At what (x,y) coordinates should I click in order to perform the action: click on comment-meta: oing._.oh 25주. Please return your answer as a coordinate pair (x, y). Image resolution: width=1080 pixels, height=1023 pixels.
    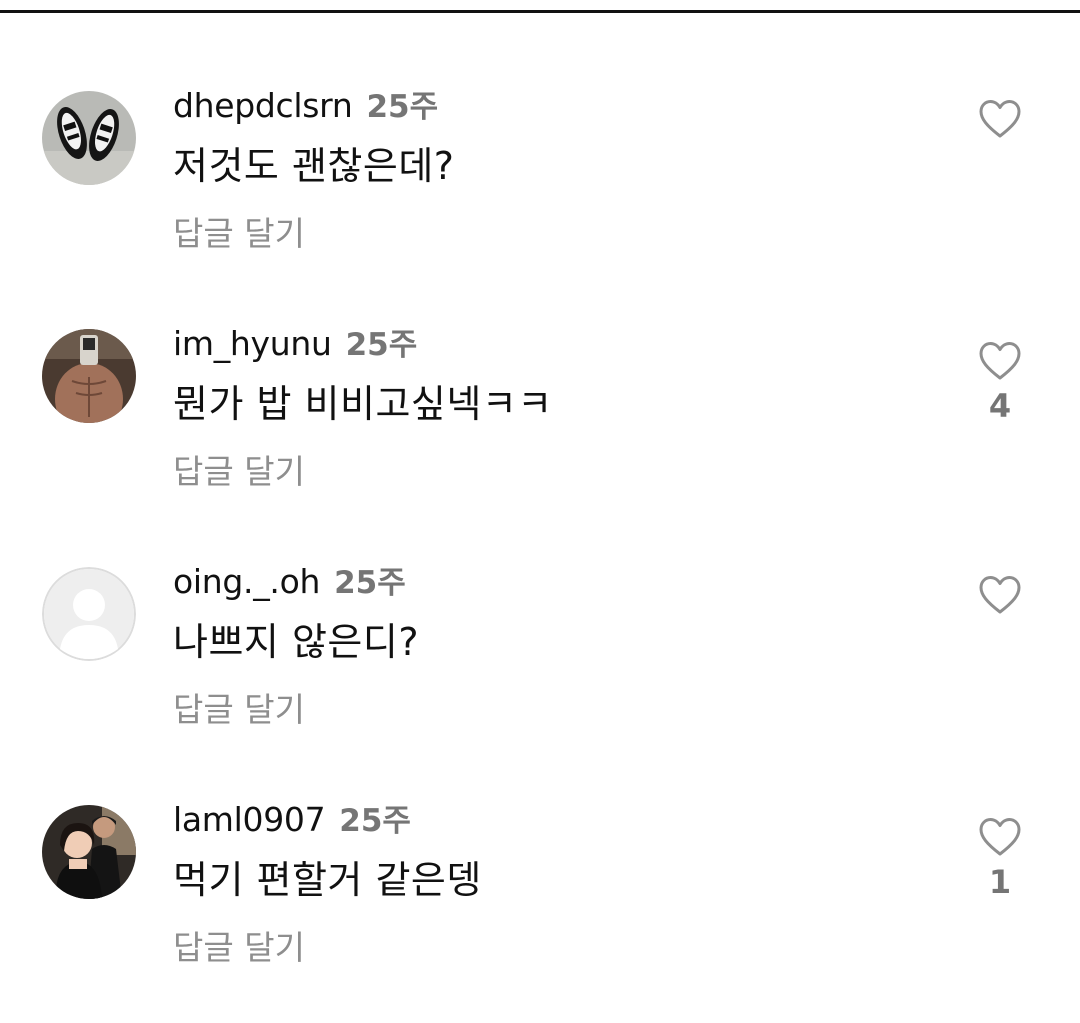
    Looking at the image, I should click on (289, 579).